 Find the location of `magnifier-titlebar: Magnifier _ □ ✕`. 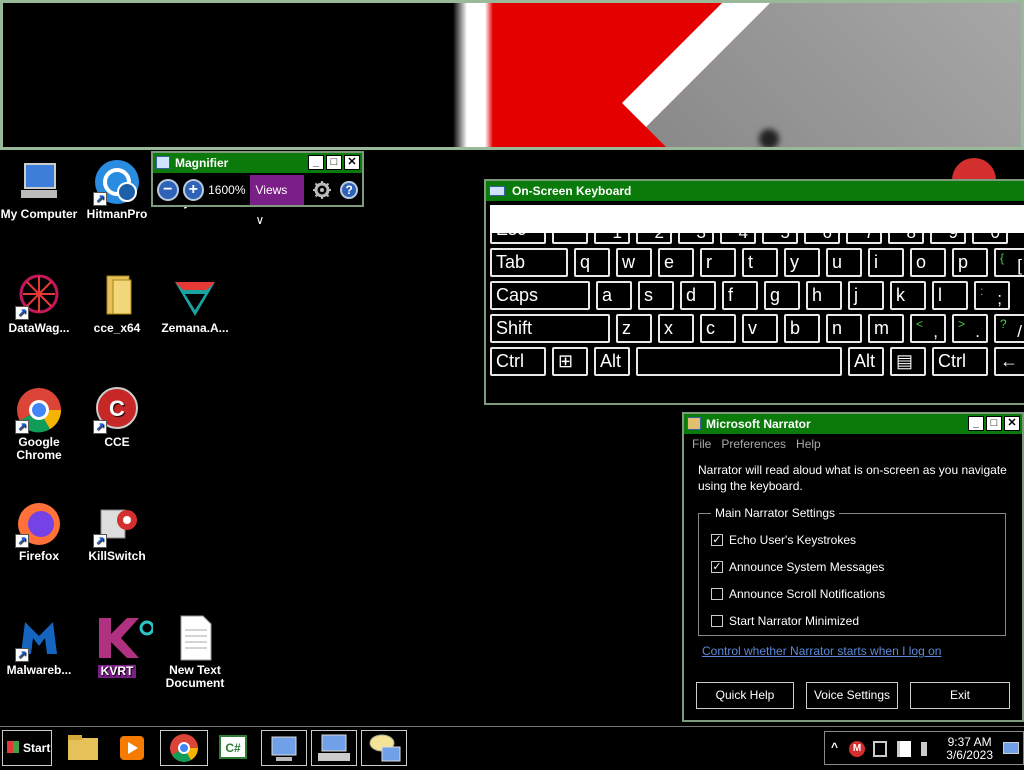

magnifier-titlebar: Magnifier _ □ ✕ is located at coordinates (257, 163).